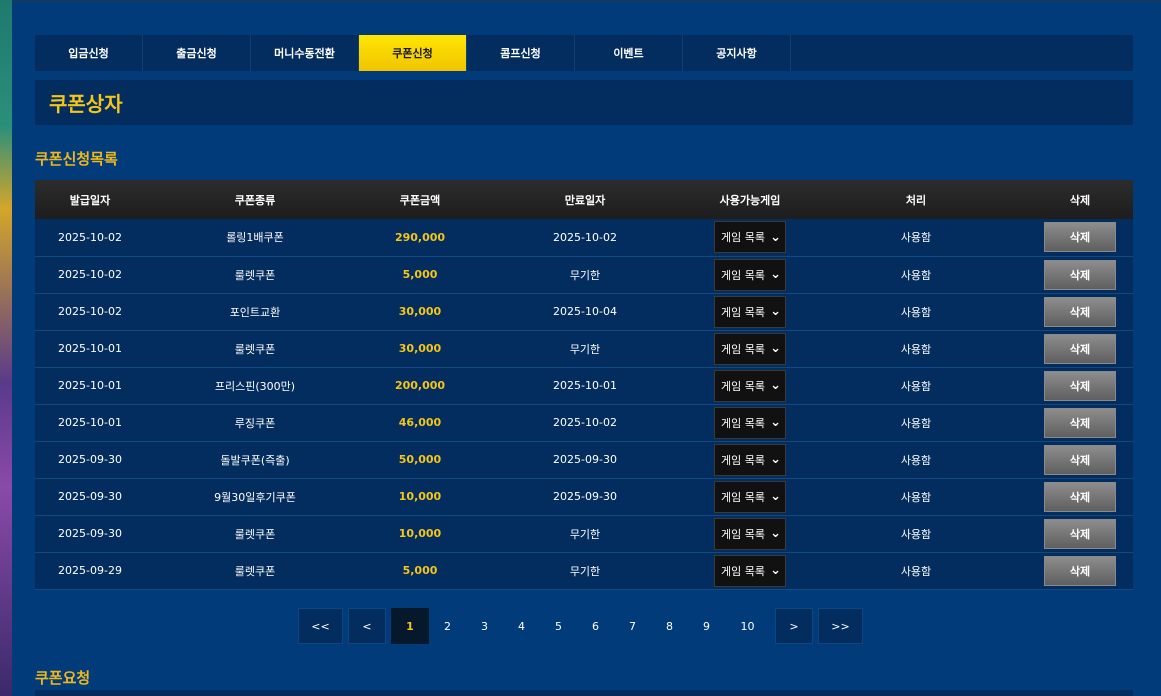  Describe the element at coordinates (367, 626) in the screenshot. I see `prev-page-button: <` at that location.